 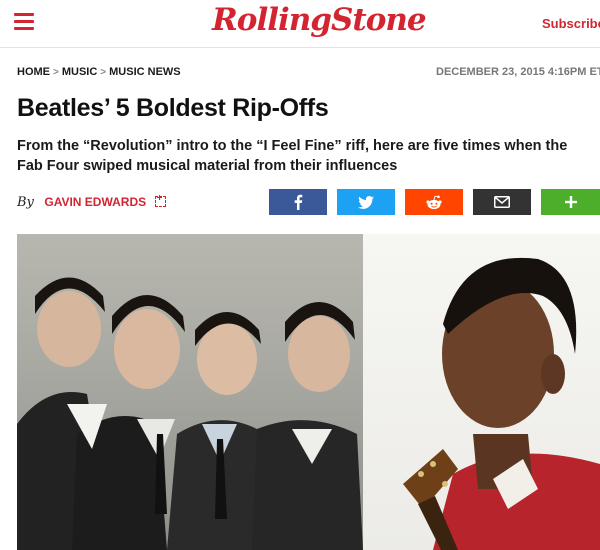 I want to click on share-email-button, so click(x=502, y=202).